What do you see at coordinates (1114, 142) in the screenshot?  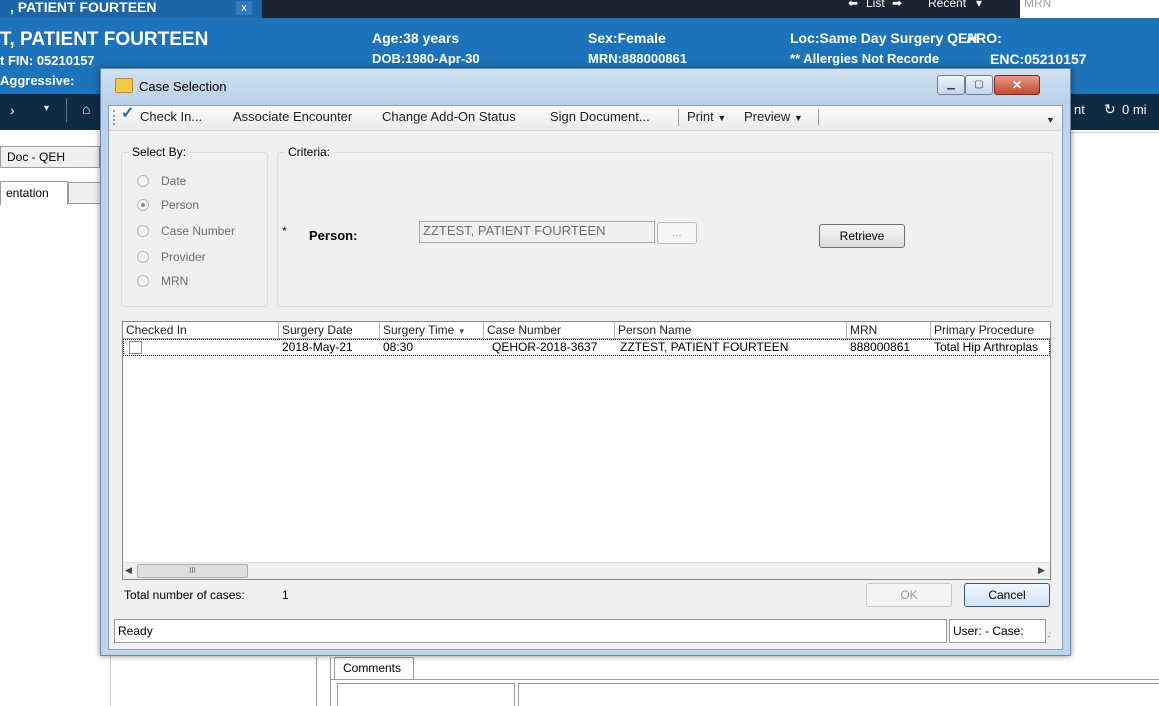 I see `right-panel-edge` at bounding box center [1114, 142].